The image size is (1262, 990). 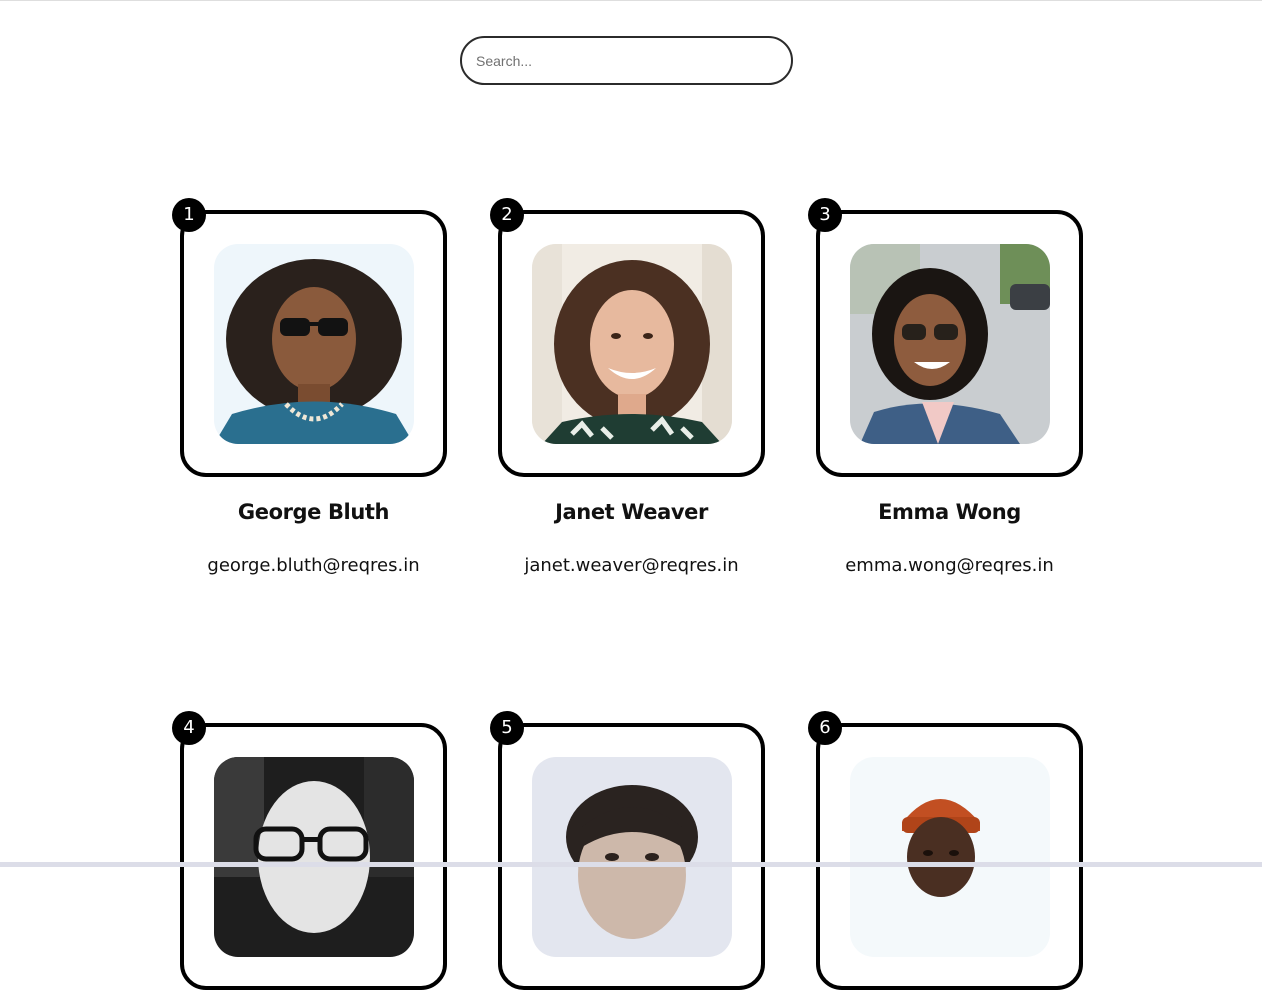 What do you see at coordinates (631, 0) in the screenshot?
I see `top-divider` at bounding box center [631, 0].